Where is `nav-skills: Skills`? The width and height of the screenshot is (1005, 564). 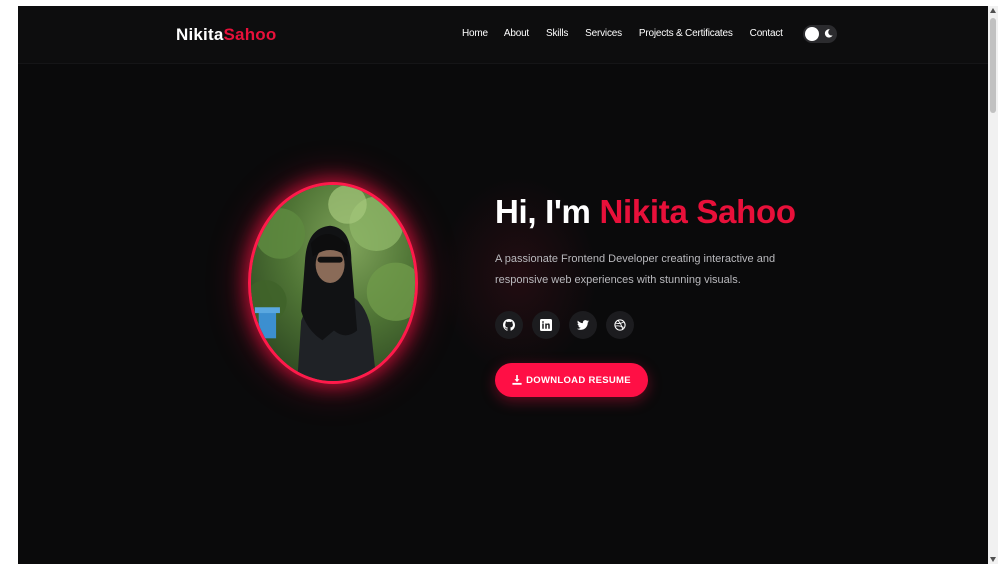 nav-skills: Skills is located at coordinates (557, 33).